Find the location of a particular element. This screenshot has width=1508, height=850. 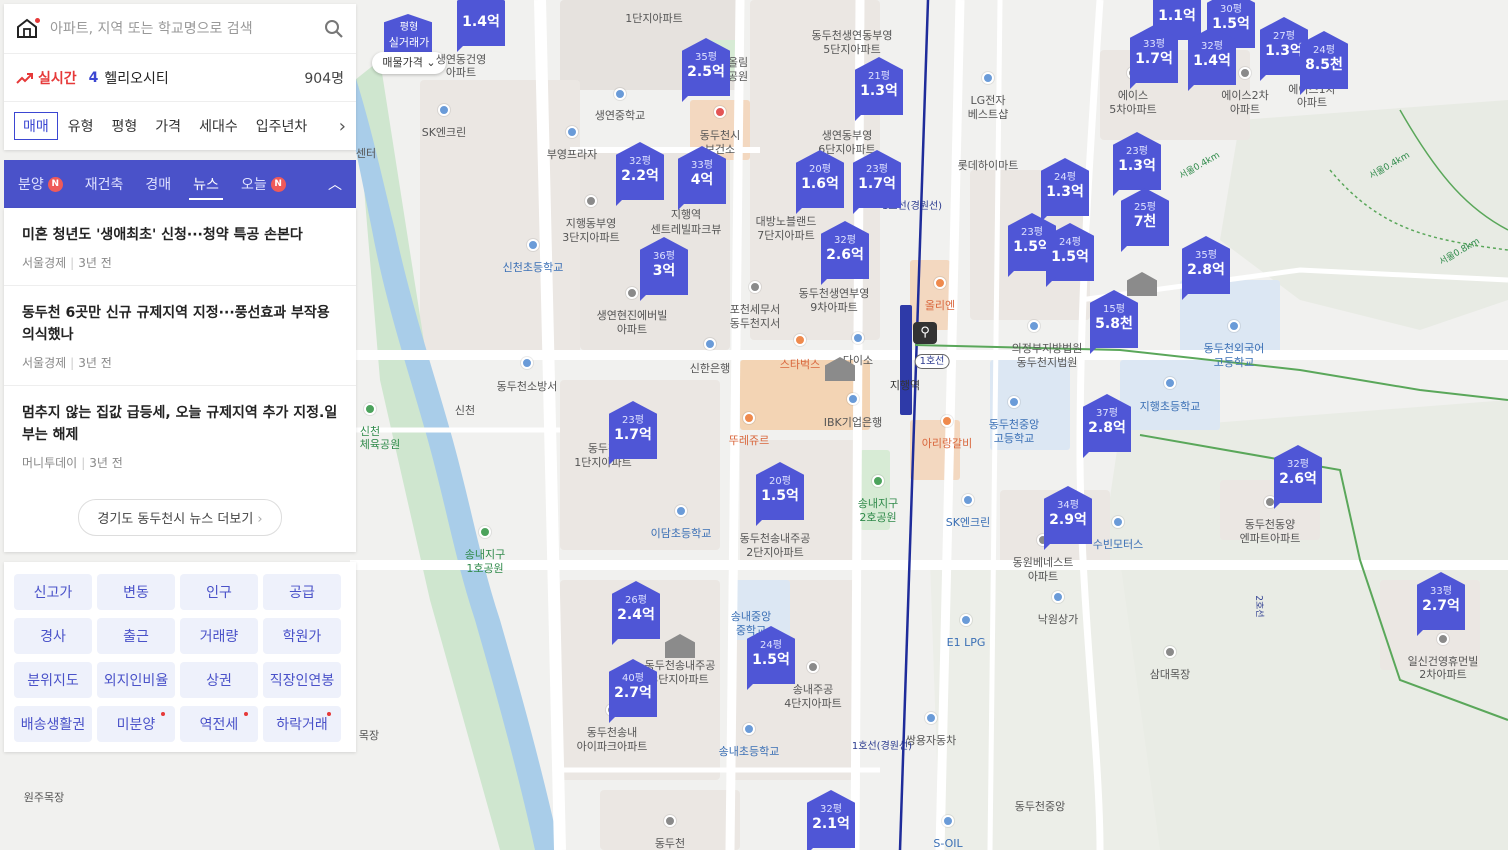

map-place-label: 신천초등학교 is located at coordinates (533, 267).